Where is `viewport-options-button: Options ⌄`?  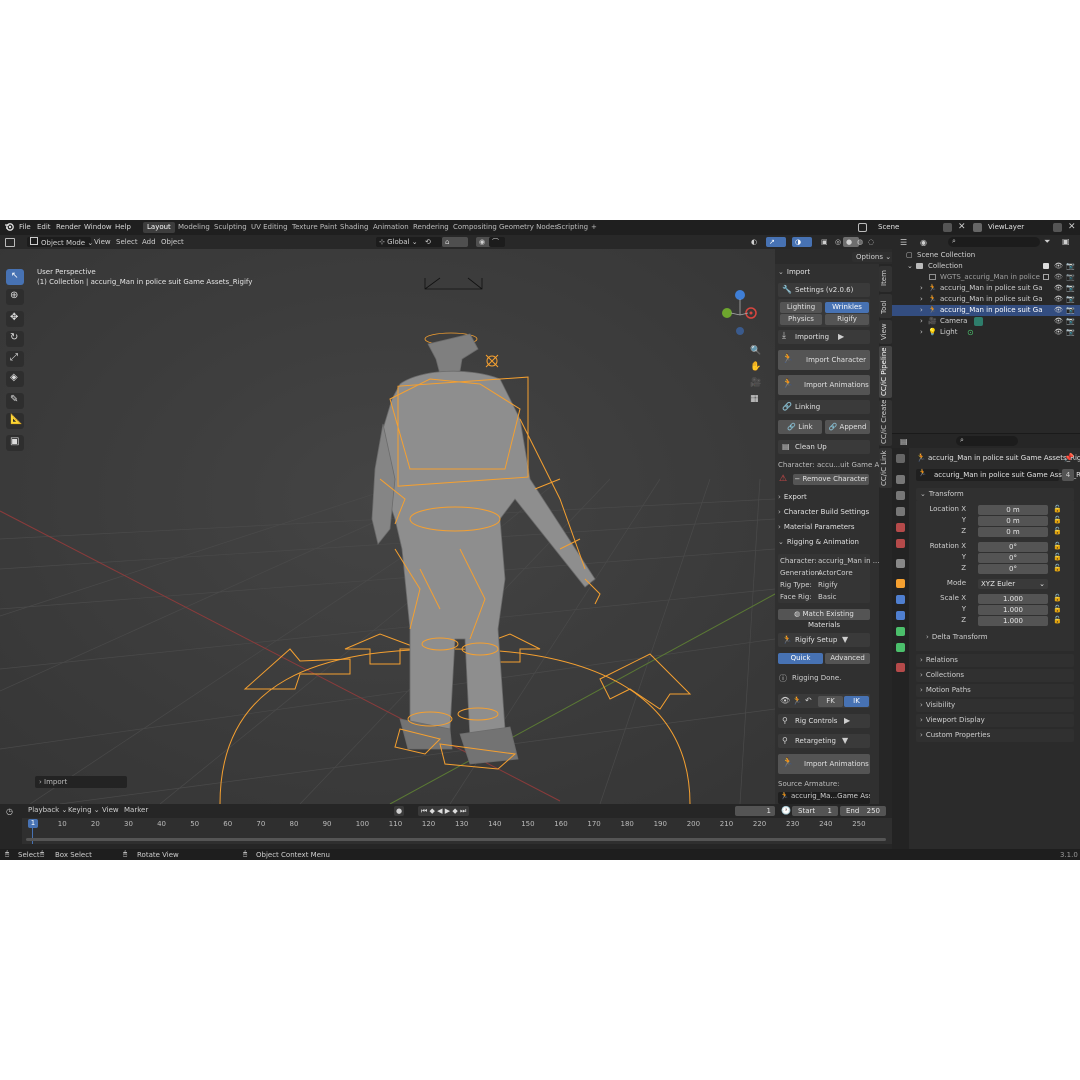
viewport-options-button: Options ⌄ is located at coordinates (874, 257).